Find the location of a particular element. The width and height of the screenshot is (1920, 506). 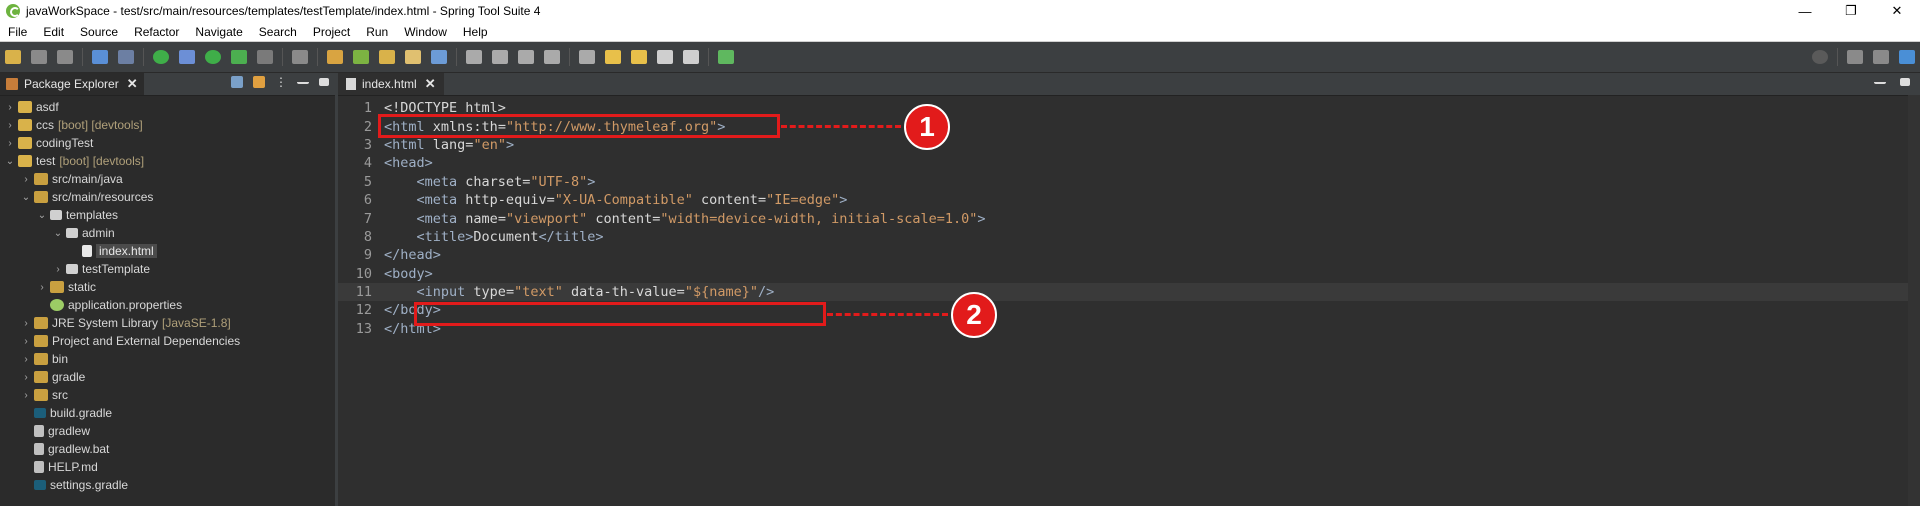

pencil-icon is located at coordinates (439, 57).